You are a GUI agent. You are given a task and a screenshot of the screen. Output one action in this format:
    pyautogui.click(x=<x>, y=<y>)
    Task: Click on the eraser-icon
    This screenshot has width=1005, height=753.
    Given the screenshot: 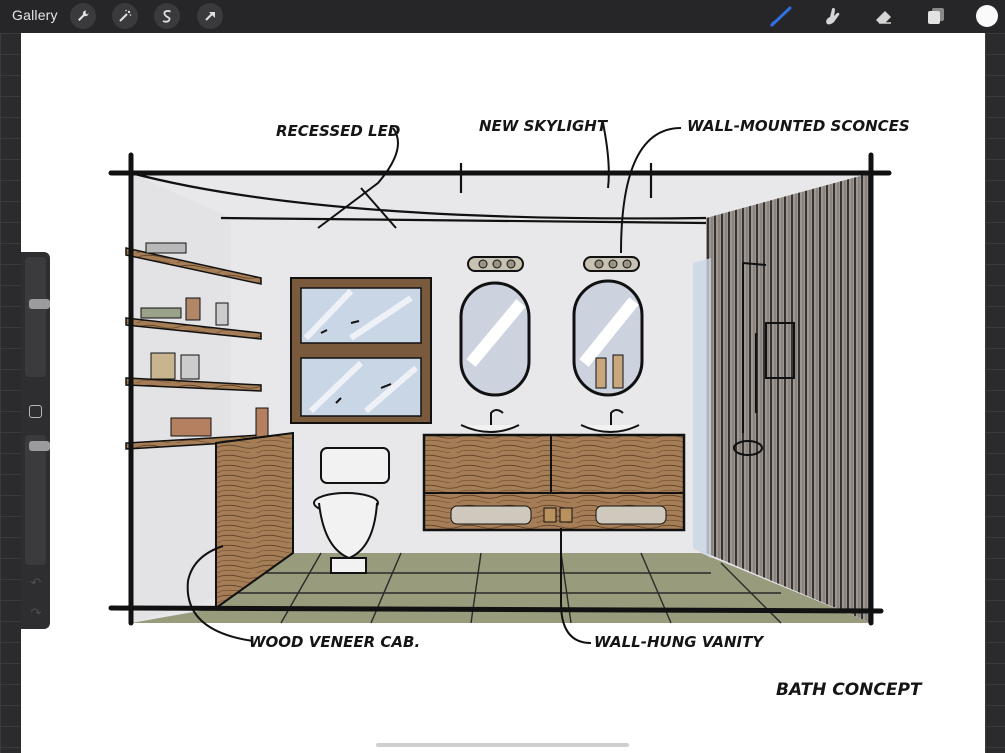 What is the action you would take?
    pyautogui.click(x=884, y=16)
    